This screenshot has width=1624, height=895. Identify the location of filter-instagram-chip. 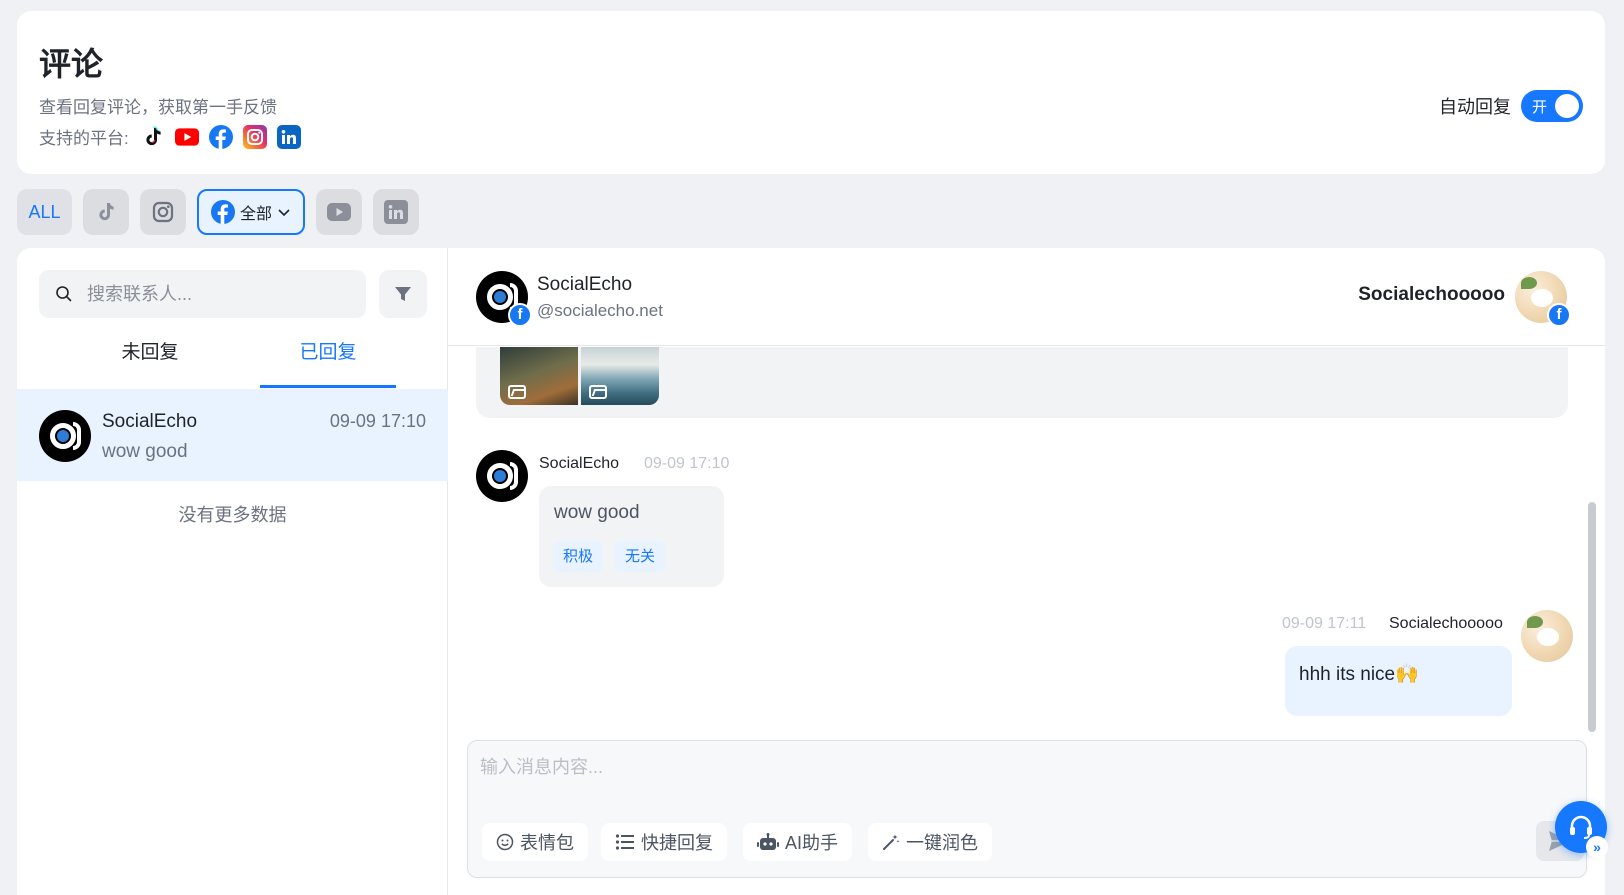
(163, 212).